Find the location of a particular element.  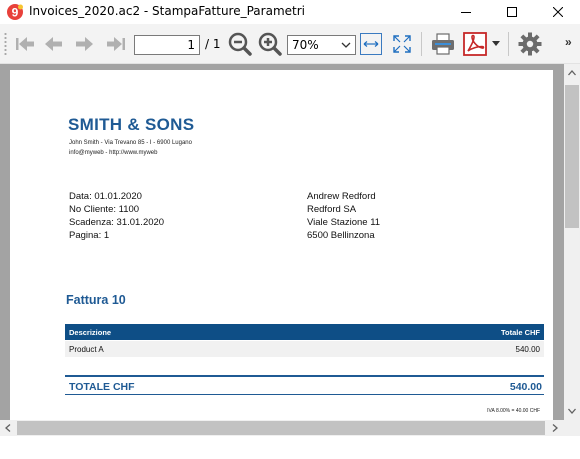

zoom-select: 70% is located at coordinates (321, 45).